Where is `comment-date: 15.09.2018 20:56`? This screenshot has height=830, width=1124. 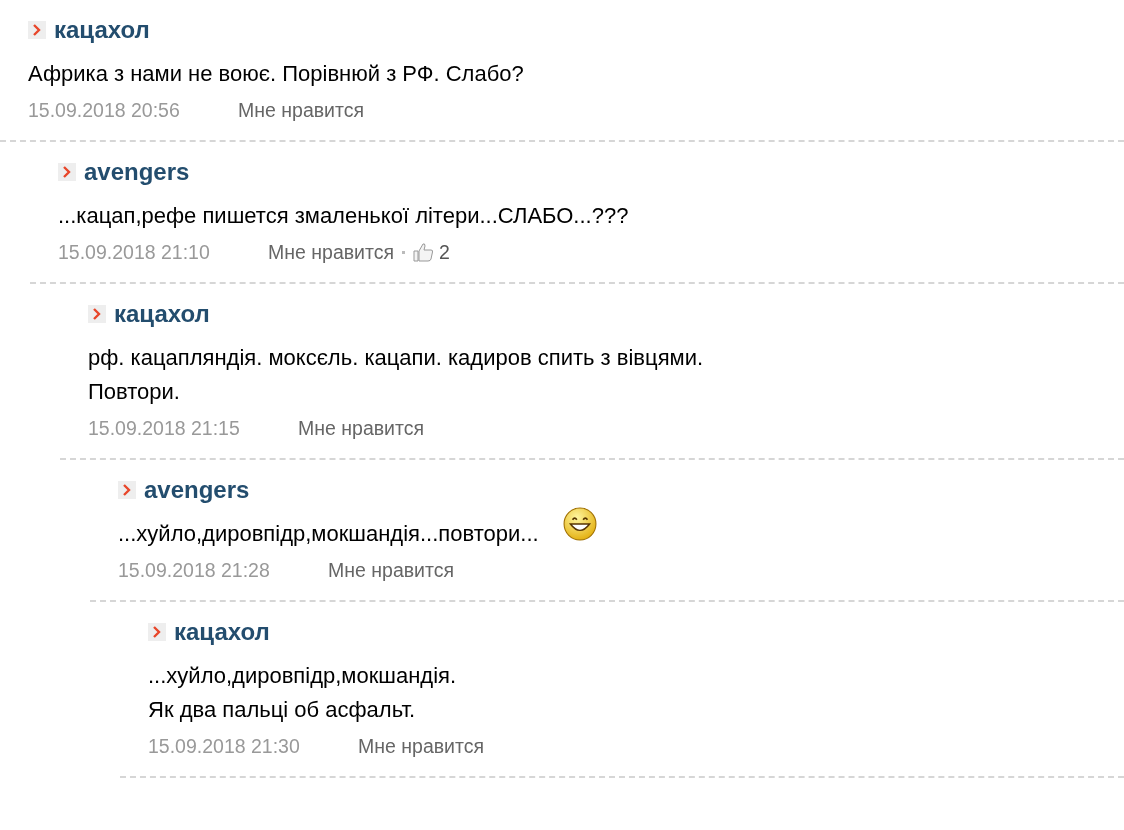
comment-date: 15.09.2018 20:56 is located at coordinates (104, 110).